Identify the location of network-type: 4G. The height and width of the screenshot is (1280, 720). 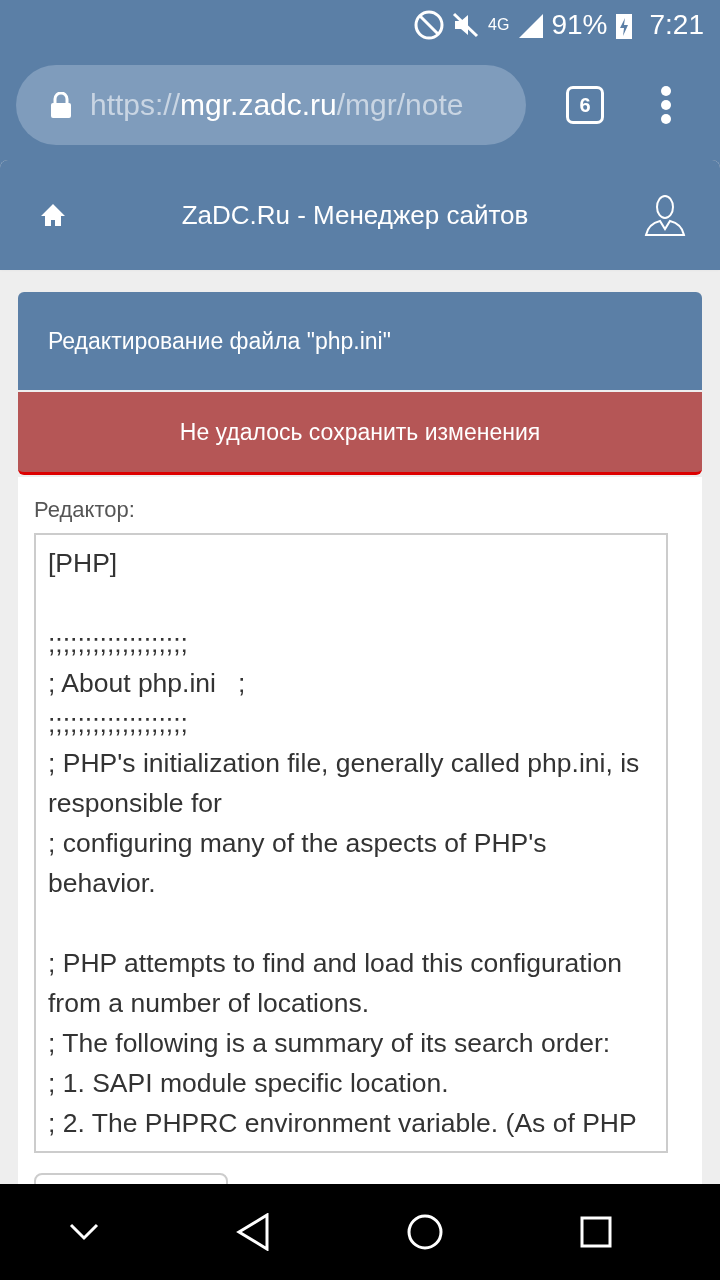
(499, 25).